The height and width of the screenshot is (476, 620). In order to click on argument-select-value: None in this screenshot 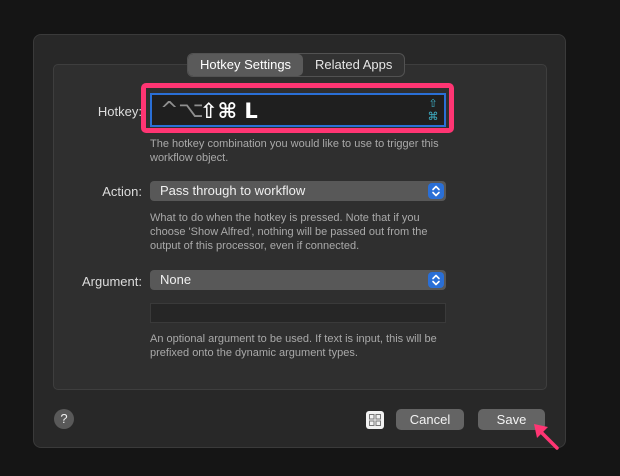, I will do `click(176, 279)`.